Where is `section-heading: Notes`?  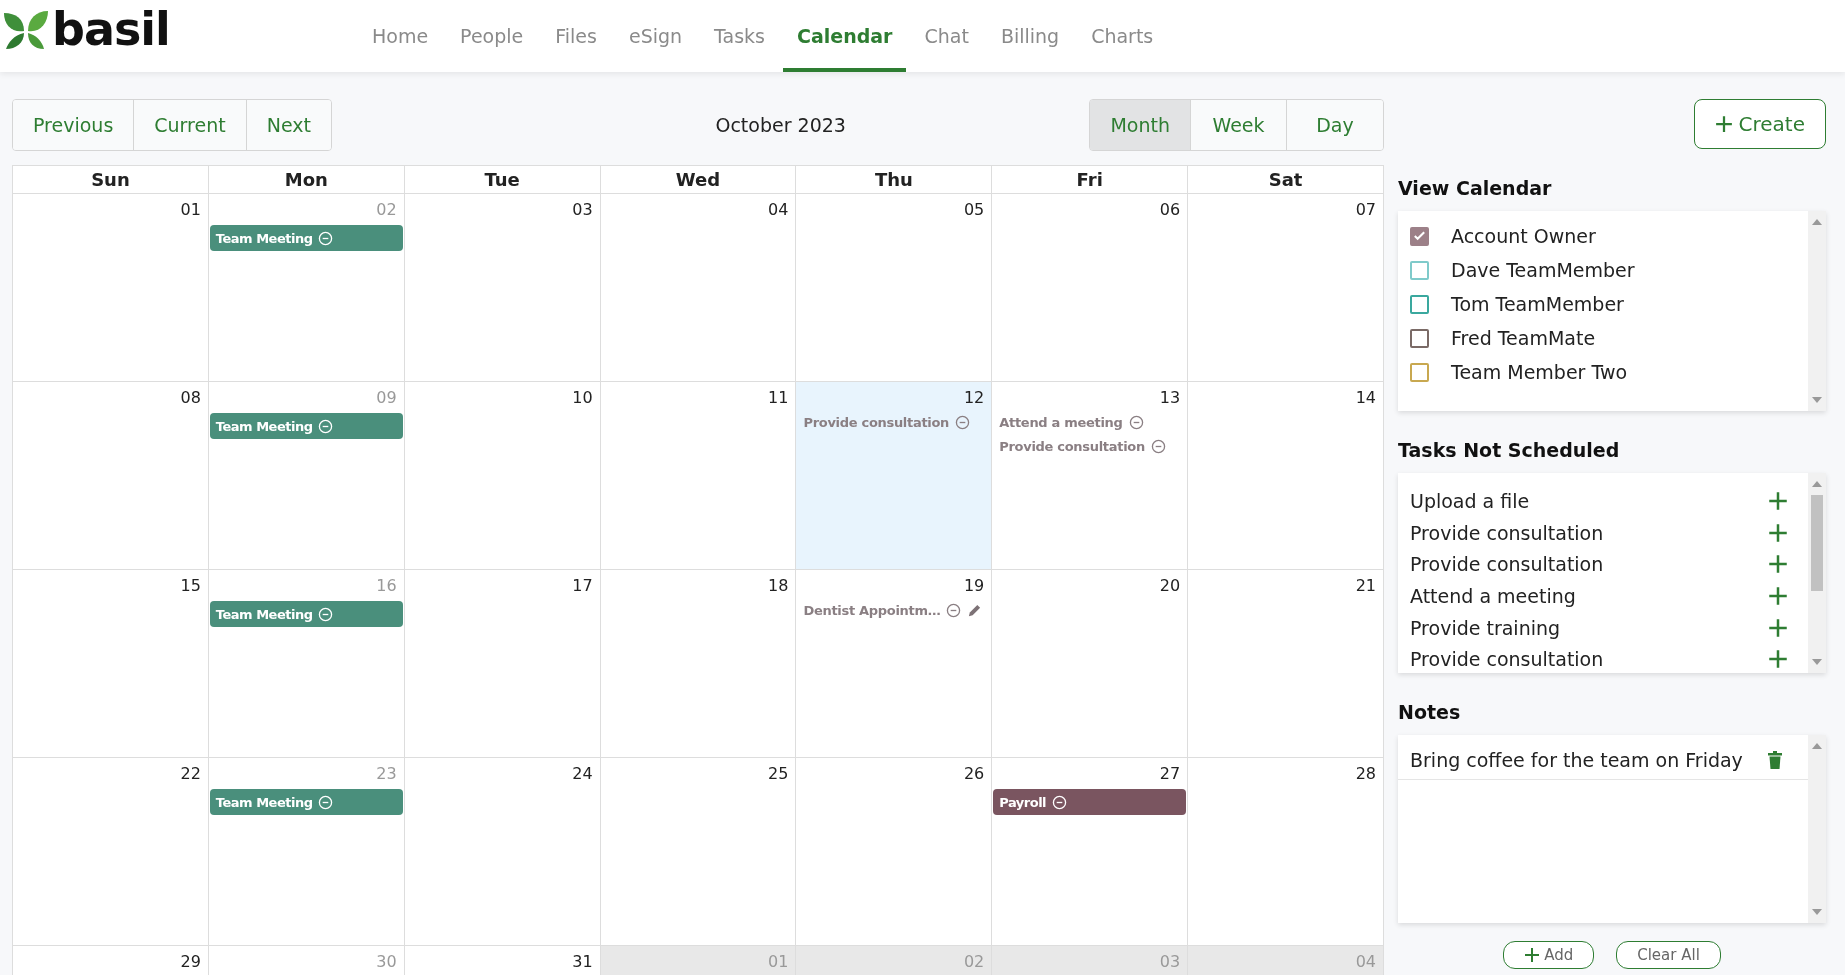 section-heading: Notes is located at coordinates (1430, 712).